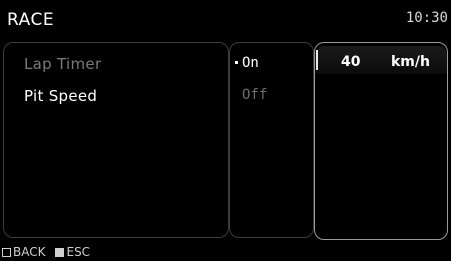 The height and width of the screenshot is (261, 451). I want to click on options-panel: On Off, so click(271, 140).